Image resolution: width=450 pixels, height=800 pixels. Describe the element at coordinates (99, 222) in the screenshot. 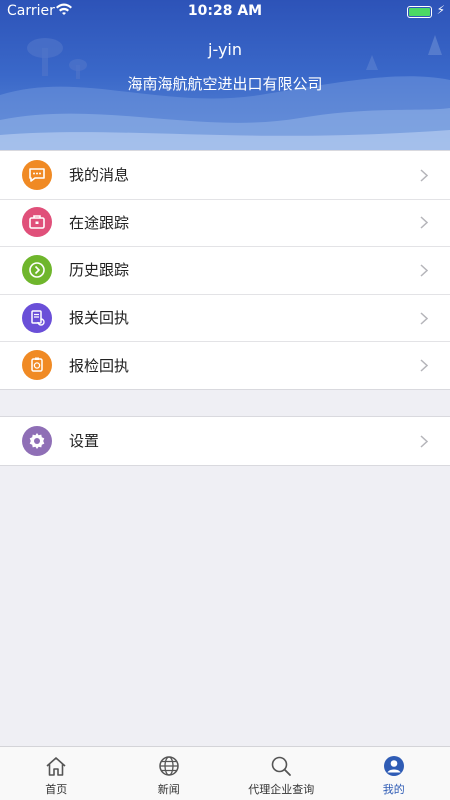

I see `menu-item-label: 在途跟踪` at that location.